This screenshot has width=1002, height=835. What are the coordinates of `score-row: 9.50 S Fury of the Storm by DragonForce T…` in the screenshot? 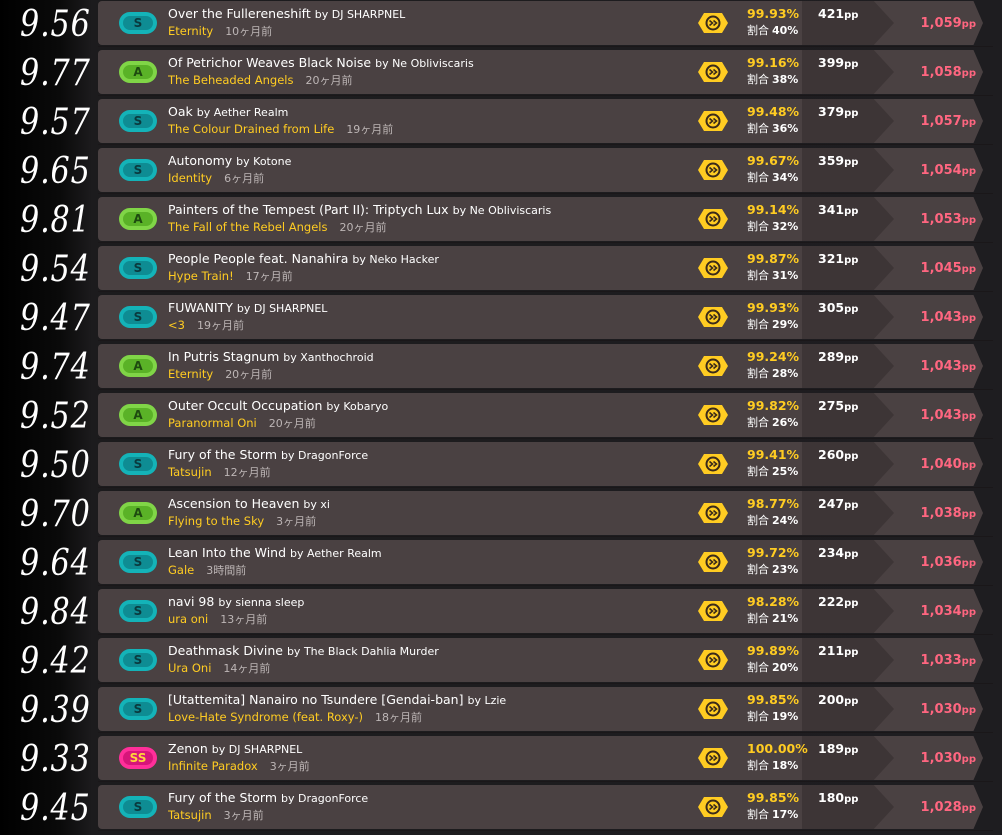 It's located at (501, 464).